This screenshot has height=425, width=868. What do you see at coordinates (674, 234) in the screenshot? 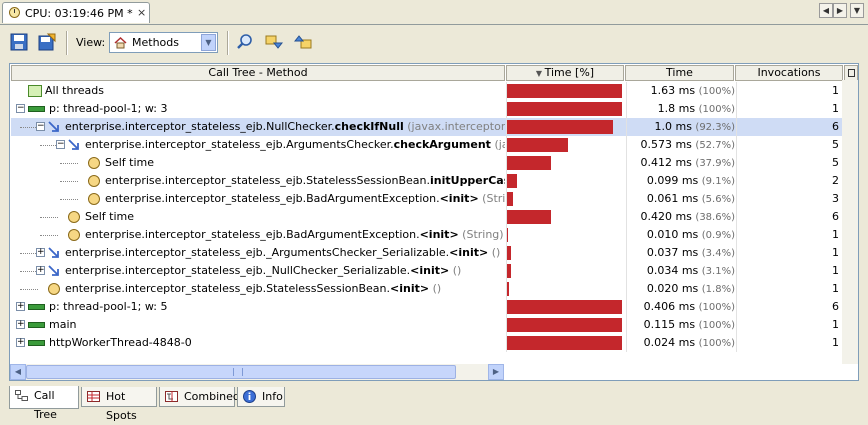
I see `time-value: 0.010 ms` at bounding box center [674, 234].